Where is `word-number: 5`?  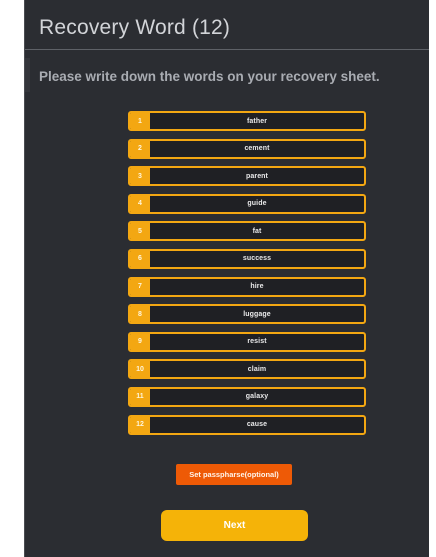
word-number: 5 is located at coordinates (140, 231).